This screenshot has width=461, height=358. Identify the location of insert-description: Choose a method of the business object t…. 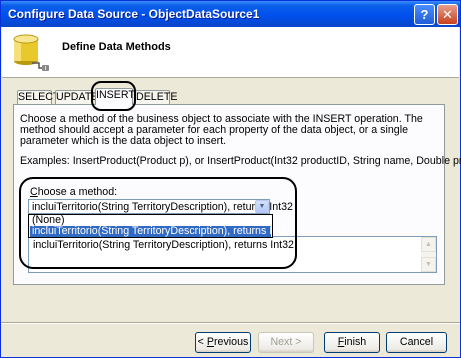
(221, 130).